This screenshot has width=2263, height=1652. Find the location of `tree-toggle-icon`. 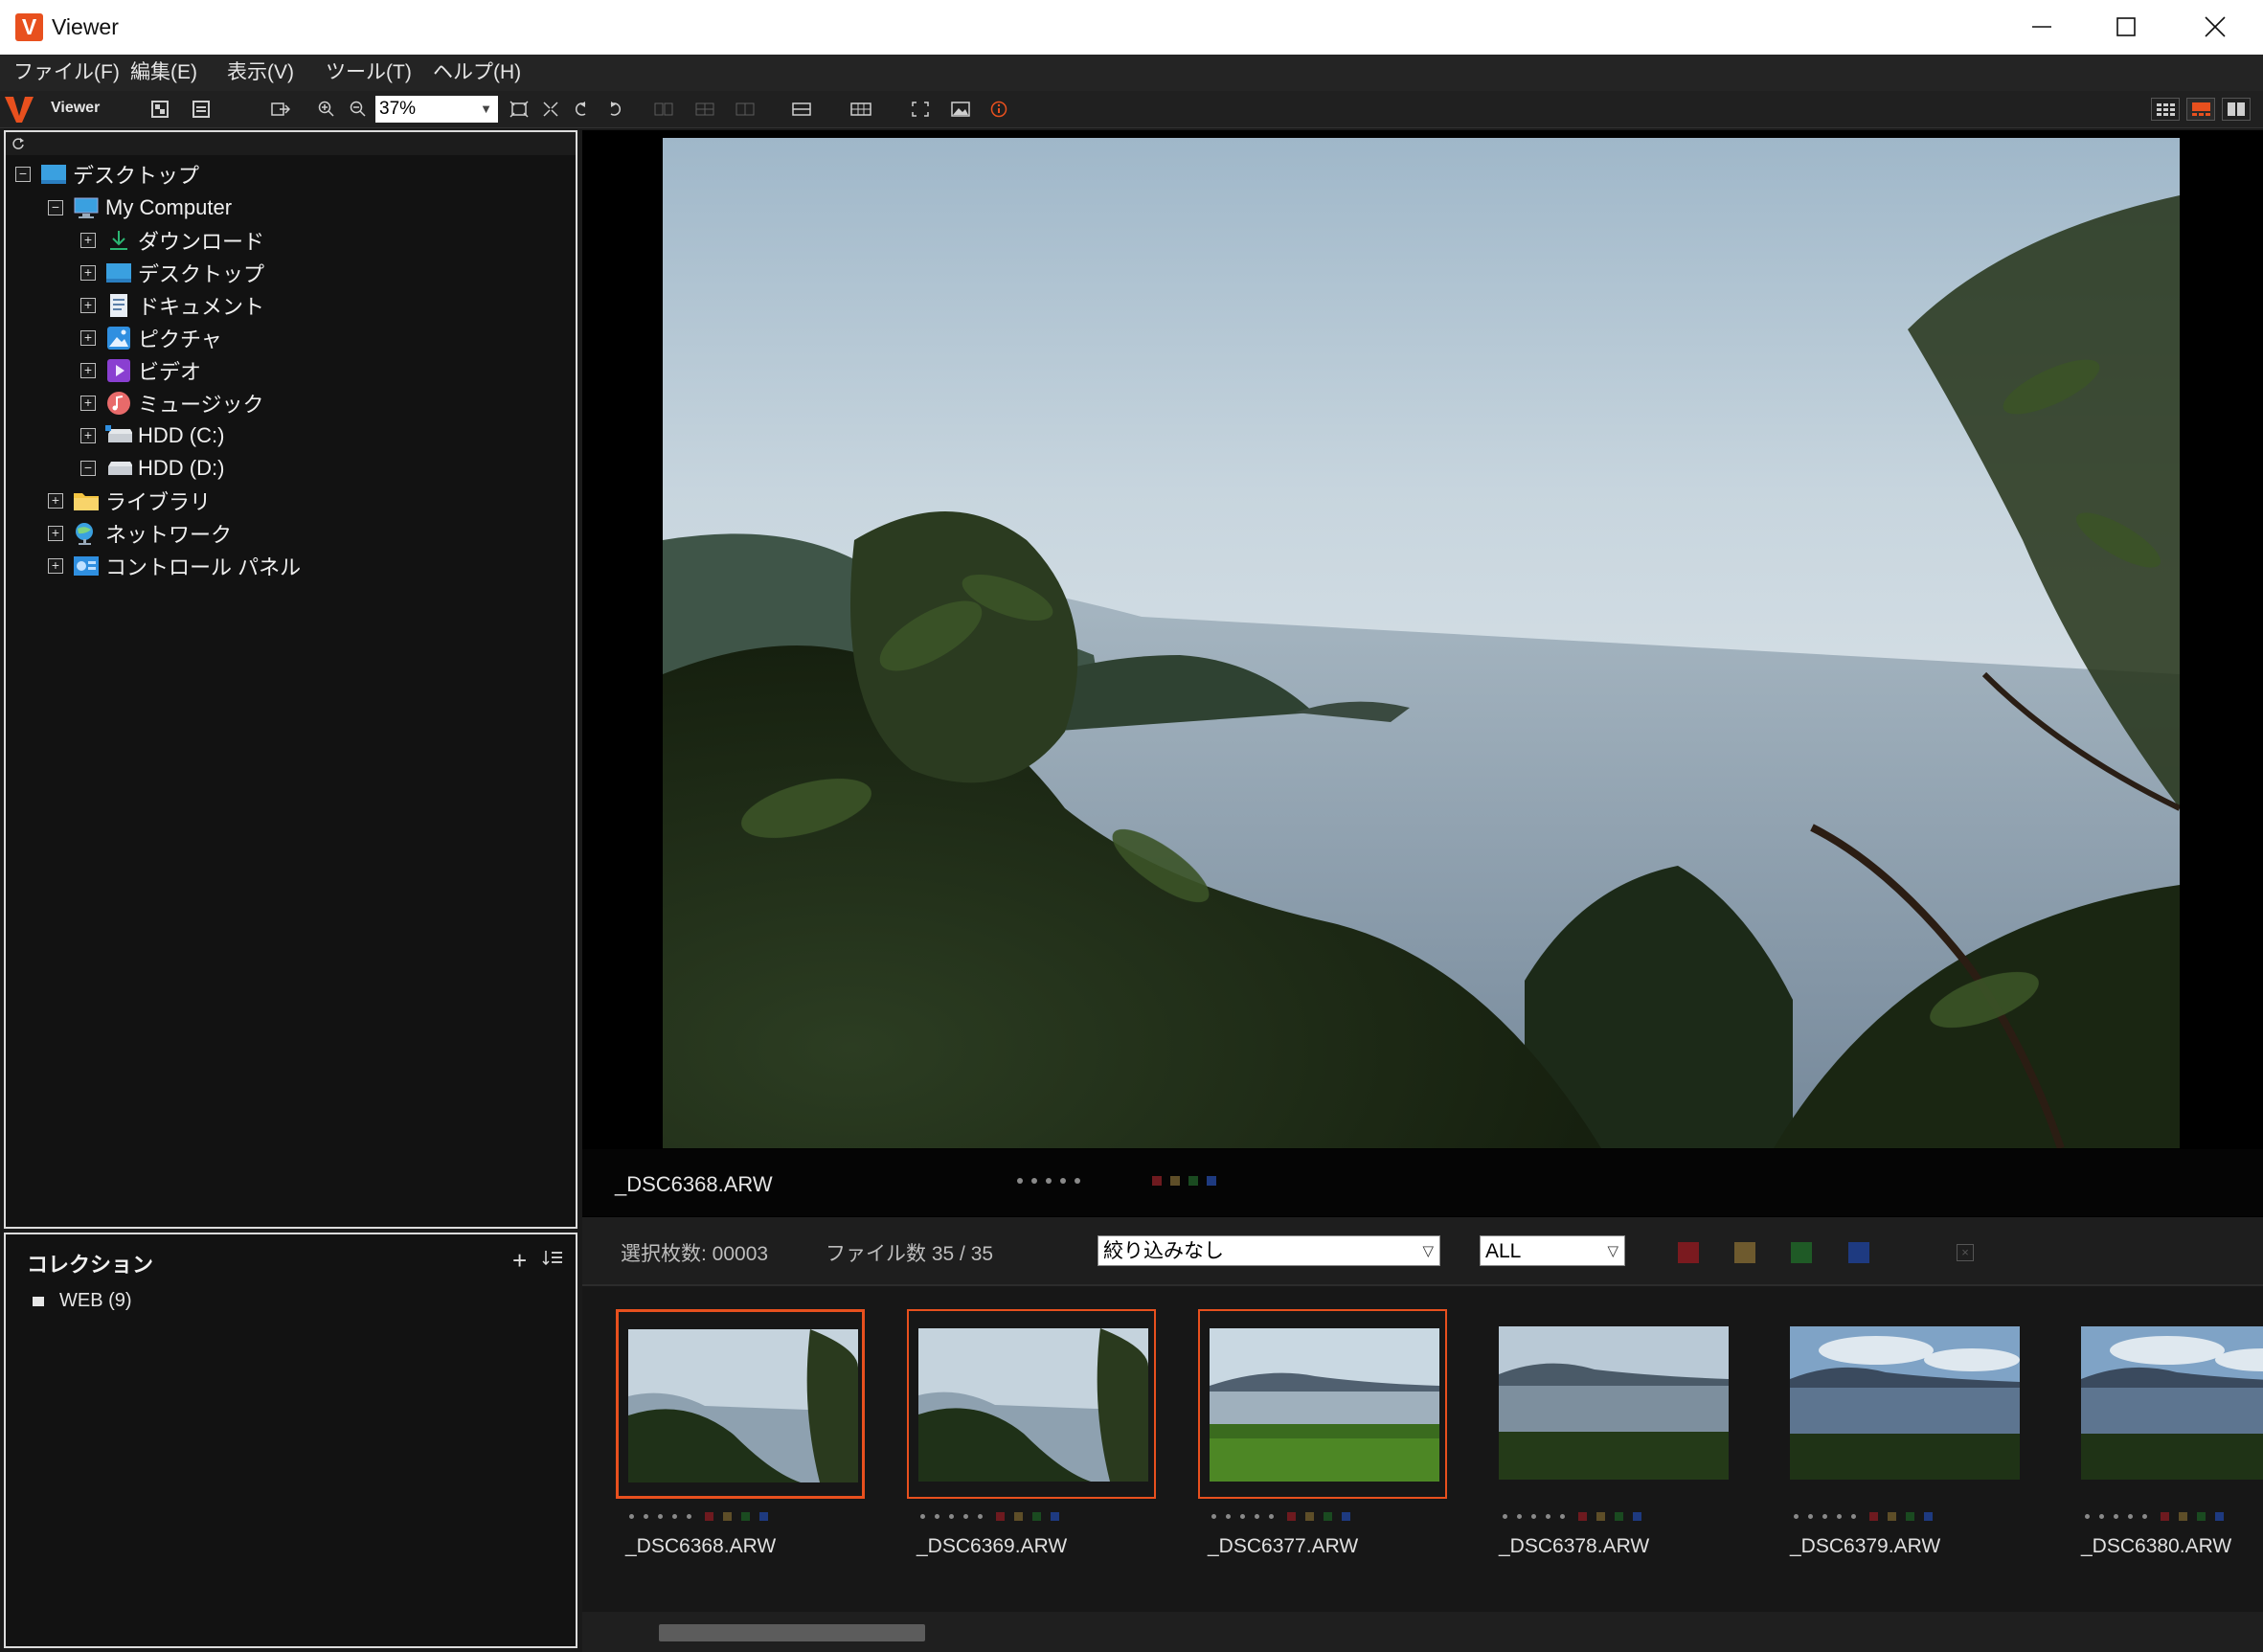

tree-toggle-icon is located at coordinates (159, 110).